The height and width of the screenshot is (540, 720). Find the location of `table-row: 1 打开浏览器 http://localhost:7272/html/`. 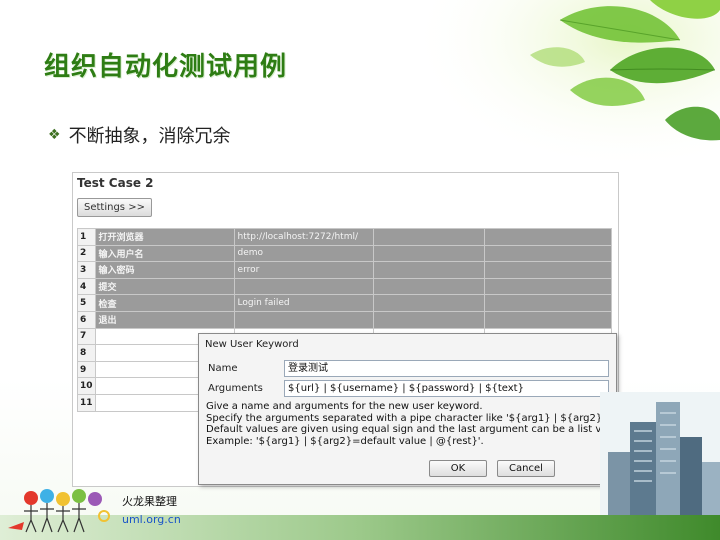

table-row: 1 打开浏览器 http://localhost:7272/html/ is located at coordinates (344, 237).